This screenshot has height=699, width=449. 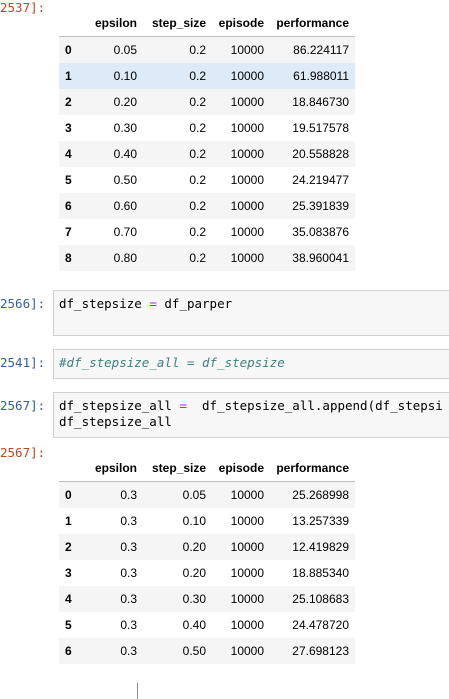 I want to click on table-cell: 18.846730, so click(x=321, y=102).